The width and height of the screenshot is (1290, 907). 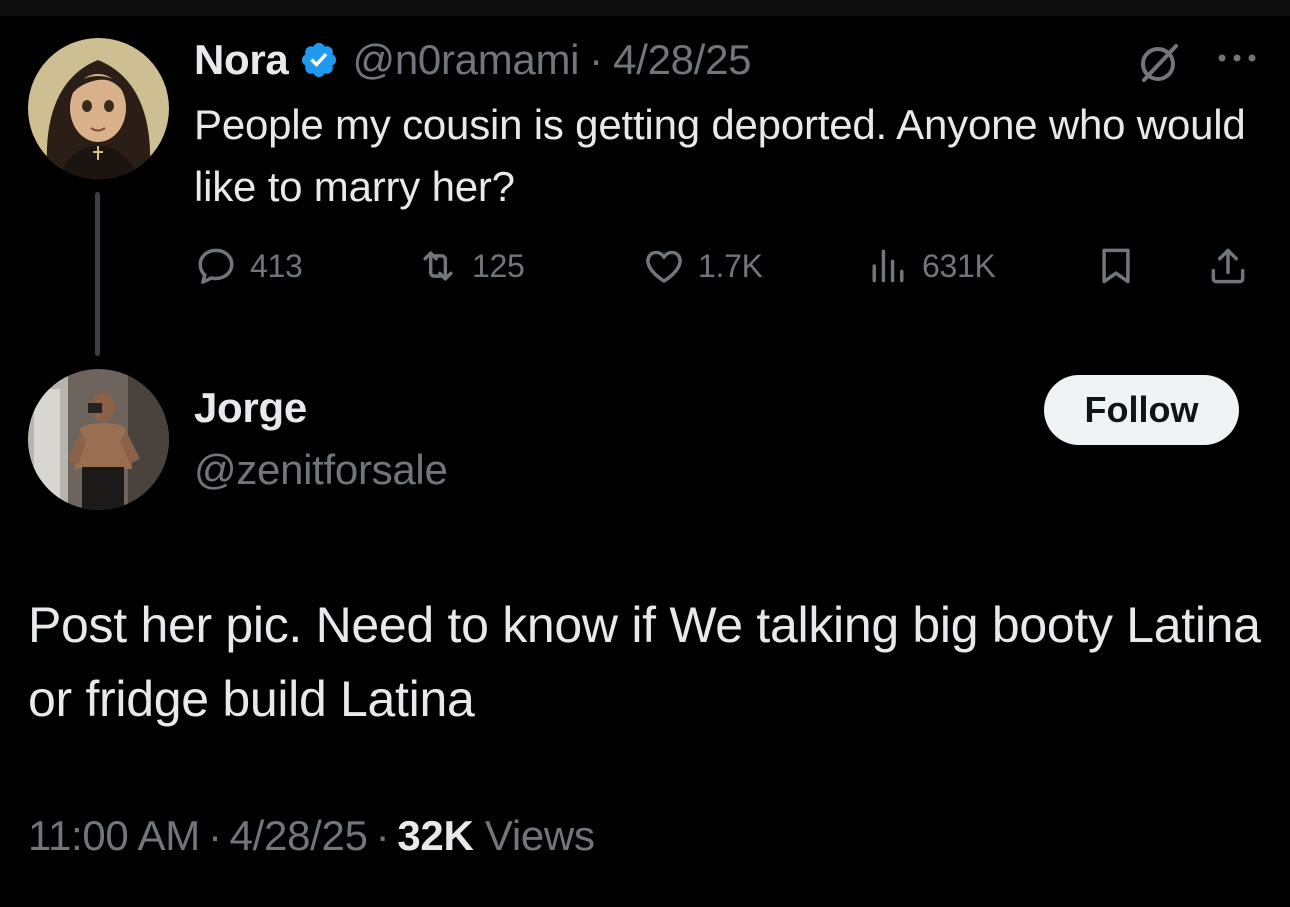 What do you see at coordinates (435, 835) in the screenshot?
I see `views-count: 32K` at bounding box center [435, 835].